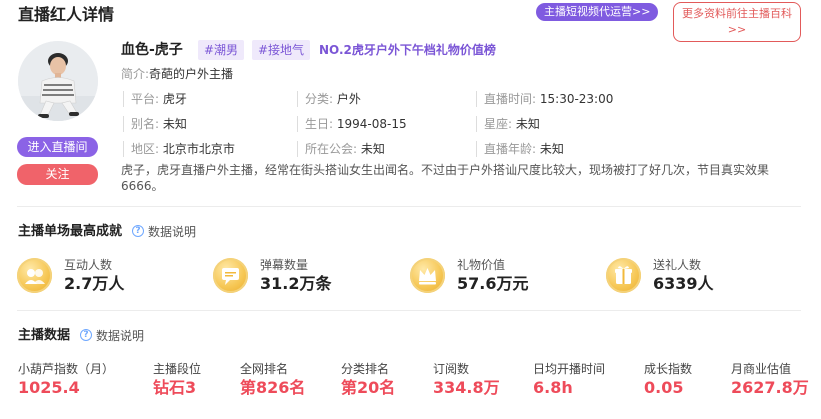 This screenshot has height=419, width=821. What do you see at coordinates (508, 124) in the screenshot?
I see `field-constellation: 星座: 未知` at bounding box center [508, 124].